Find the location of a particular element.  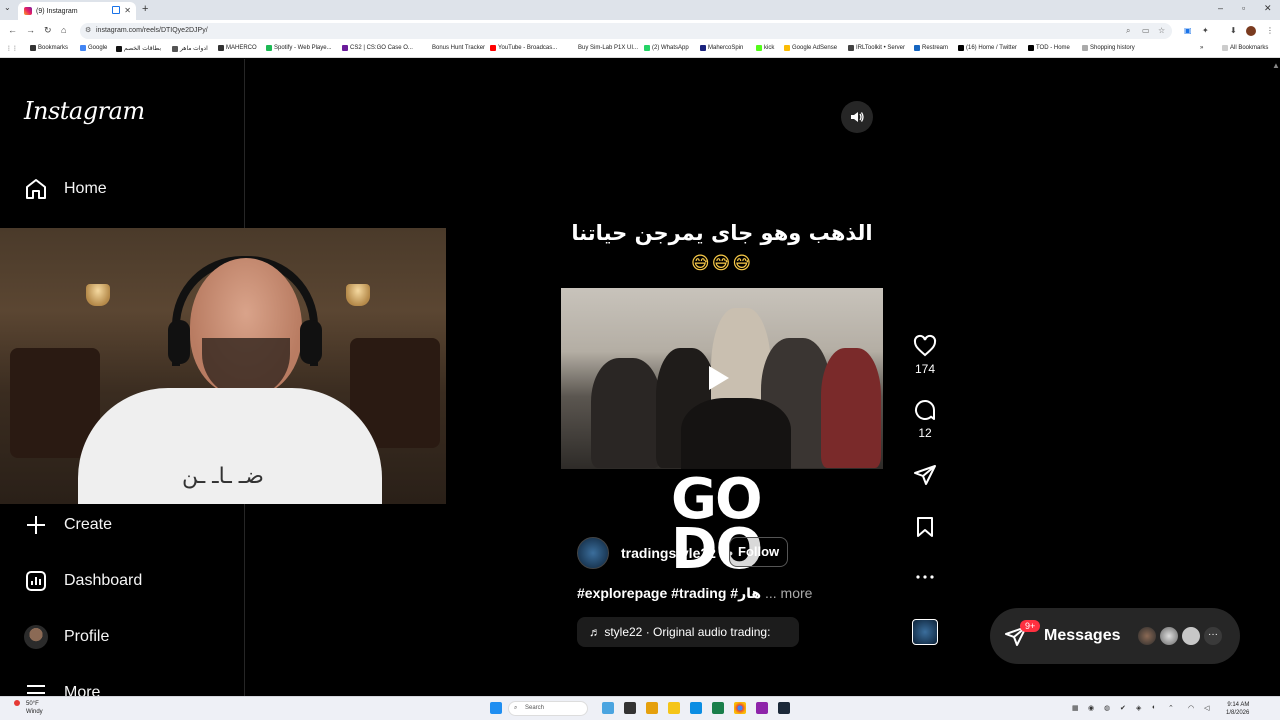

reel-author: tradingstyle22 • is located at coordinates (655, 553).